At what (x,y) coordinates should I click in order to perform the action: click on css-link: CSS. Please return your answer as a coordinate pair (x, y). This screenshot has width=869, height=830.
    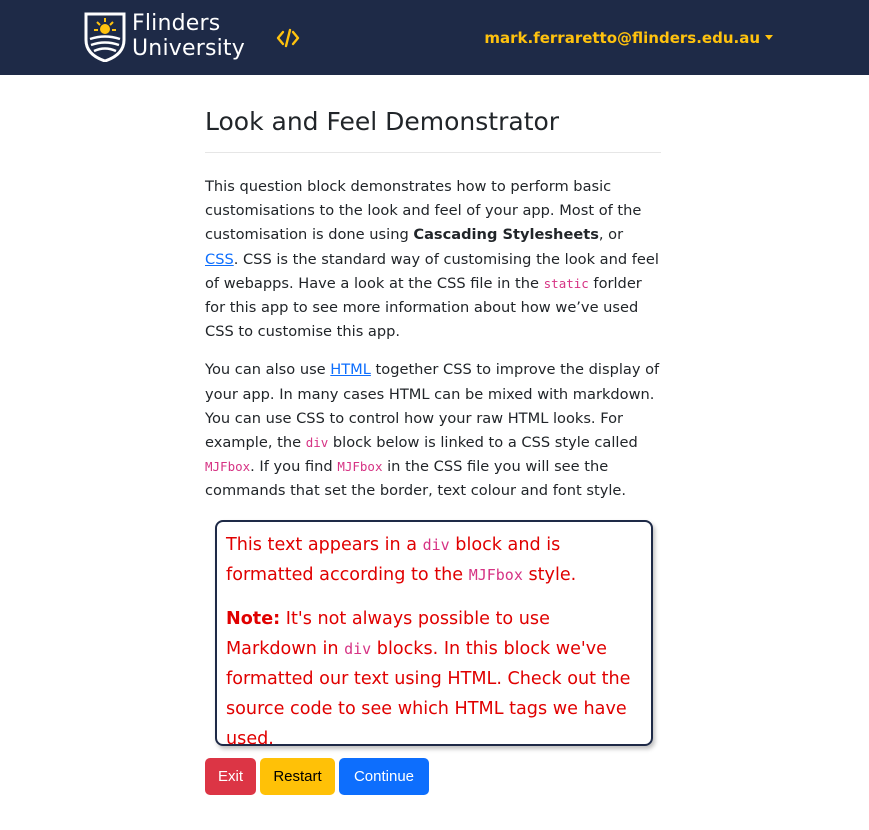
    Looking at the image, I should click on (219, 259).